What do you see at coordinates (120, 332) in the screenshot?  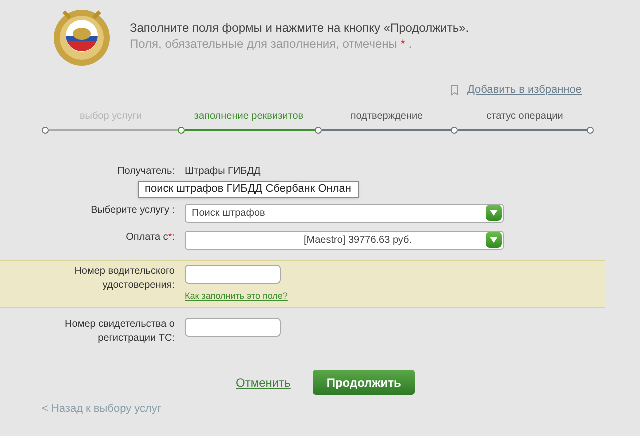 I see `field-label: Номер свидетельства о регистрации ТС:` at bounding box center [120, 332].